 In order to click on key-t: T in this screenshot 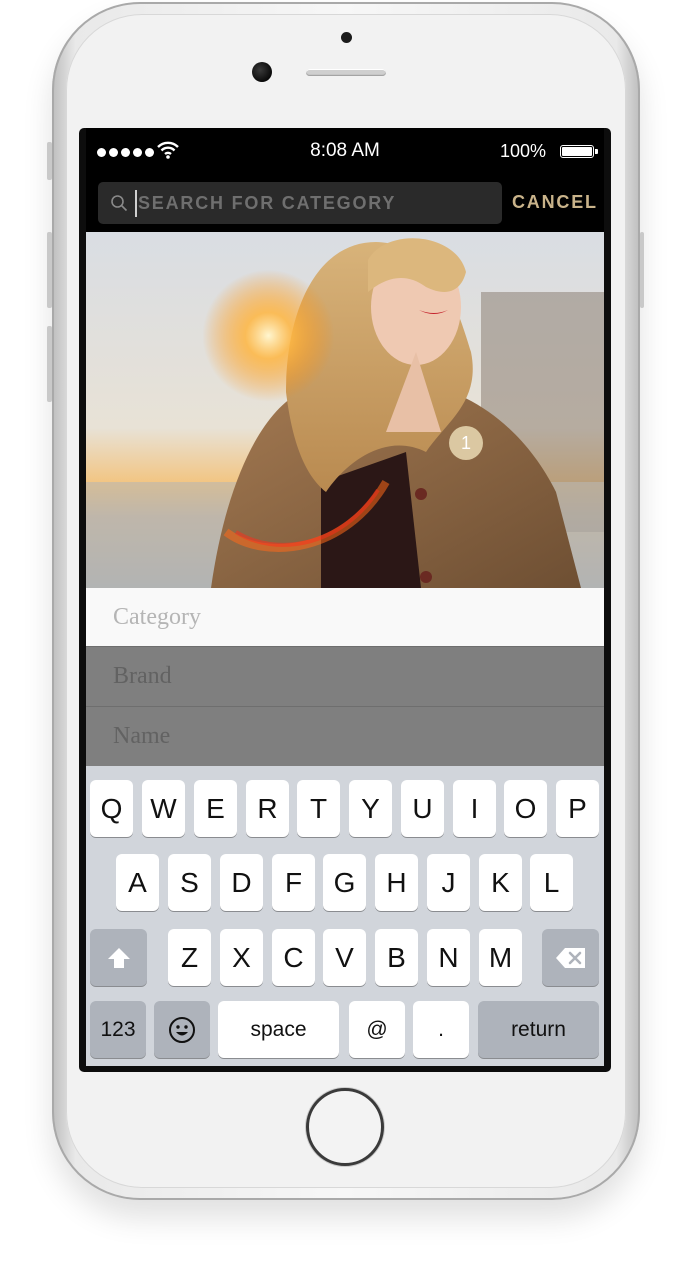, I will do `click(318, 808)`.